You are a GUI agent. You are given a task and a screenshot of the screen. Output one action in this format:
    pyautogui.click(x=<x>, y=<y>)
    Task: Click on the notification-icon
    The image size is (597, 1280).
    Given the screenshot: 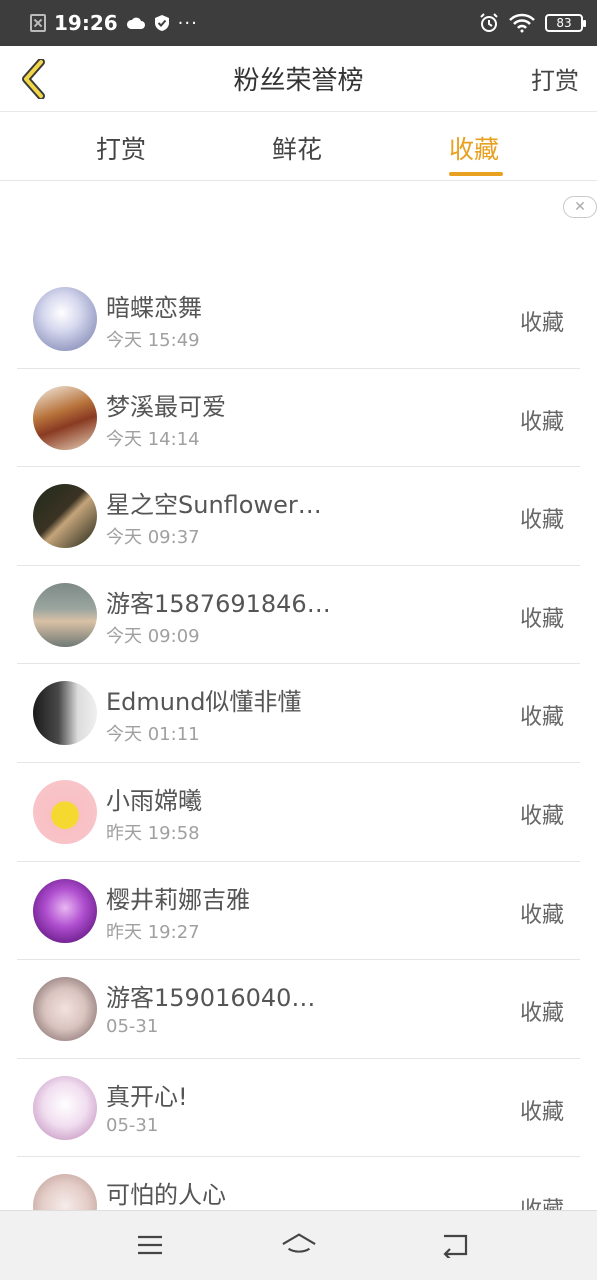 What is the action you would take?
    pyautogui.click(x=38, y=23)
    